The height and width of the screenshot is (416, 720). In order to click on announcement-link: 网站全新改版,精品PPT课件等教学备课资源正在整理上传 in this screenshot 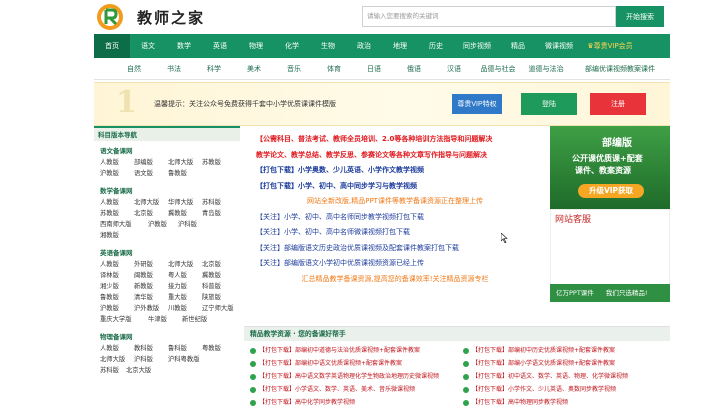, I will do `click(395, 202)`.